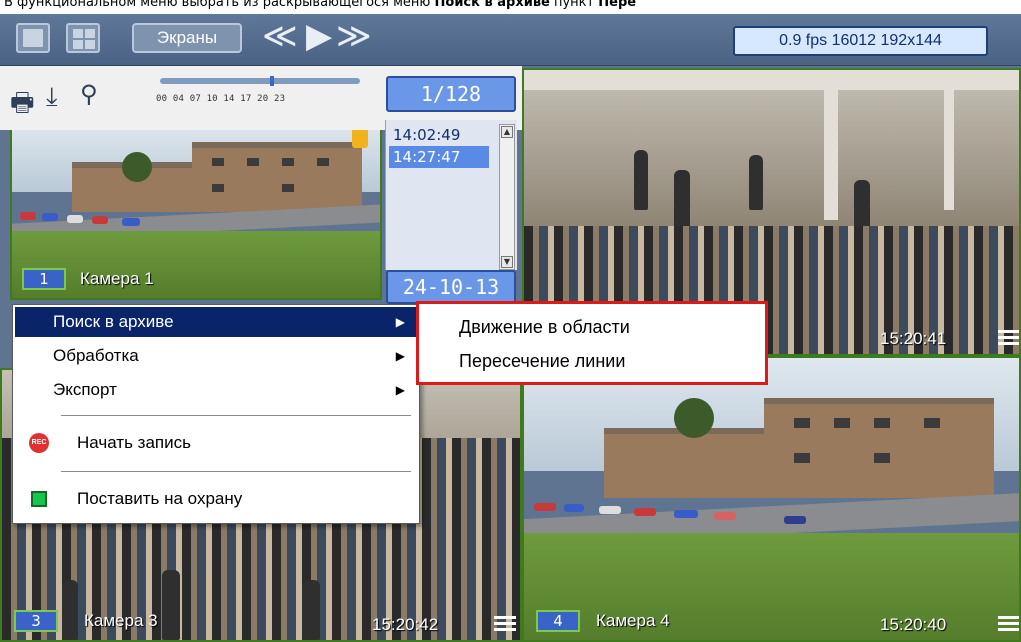  What do you see at coordinates (113, 321) in the screenshot?
I see `menu-item-label: Поиск в архиве` at bounding box center [113, 321].